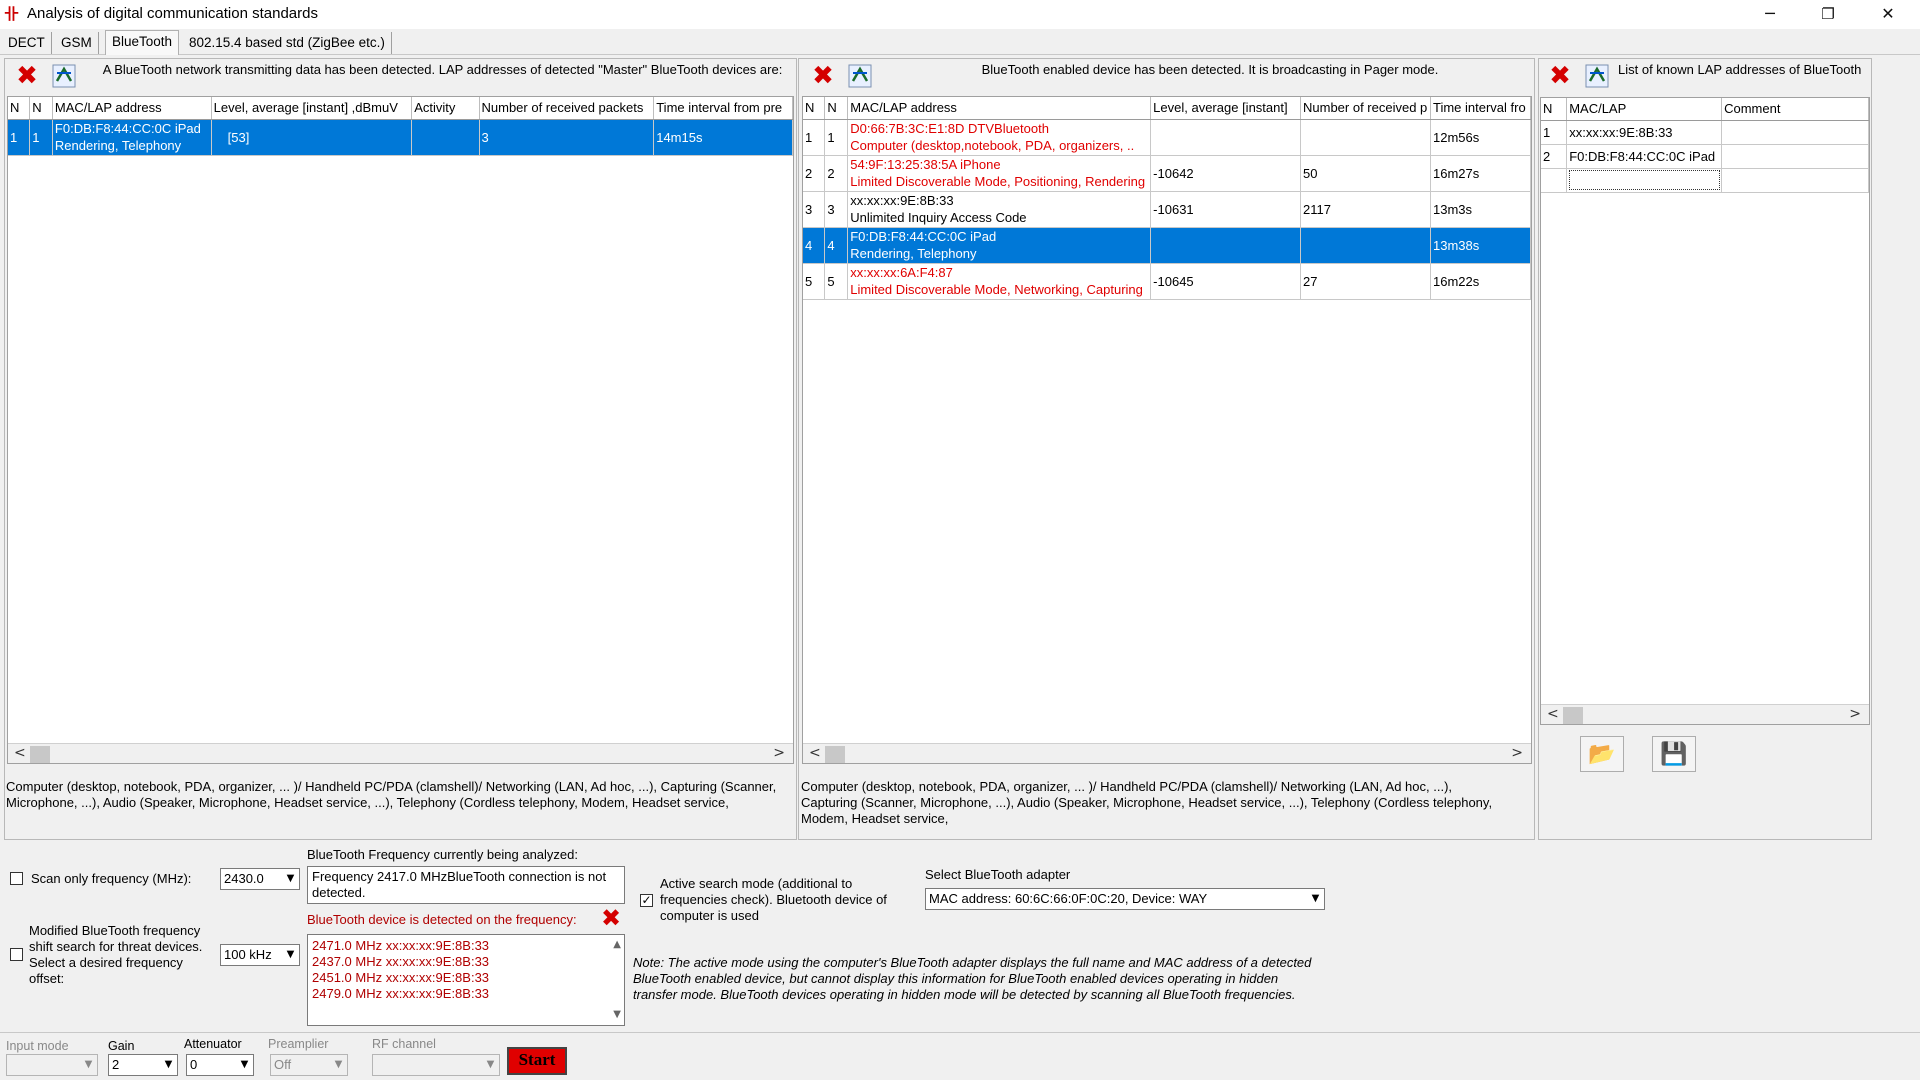 The height and width of the screenshot is (1080, 1920). I want to click on scan-pager-button, so click(860, 76).